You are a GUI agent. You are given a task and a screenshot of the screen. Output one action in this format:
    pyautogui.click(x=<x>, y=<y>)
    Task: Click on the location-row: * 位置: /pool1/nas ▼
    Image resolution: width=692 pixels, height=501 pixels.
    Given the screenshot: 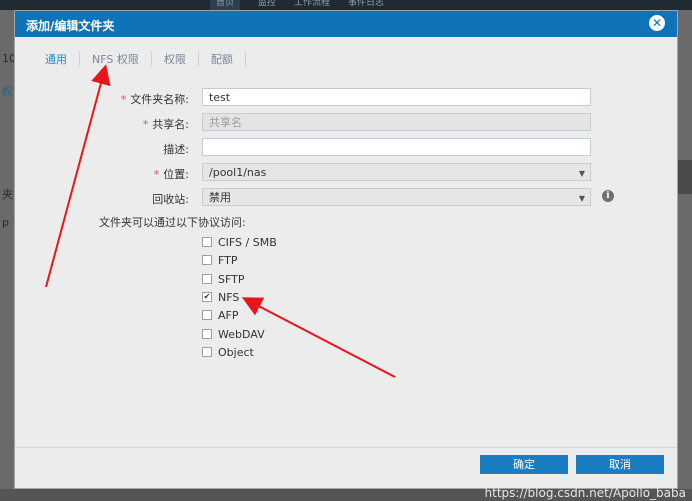 What is the action you would take?
    pyautogui.click(x=346, y=173)
    